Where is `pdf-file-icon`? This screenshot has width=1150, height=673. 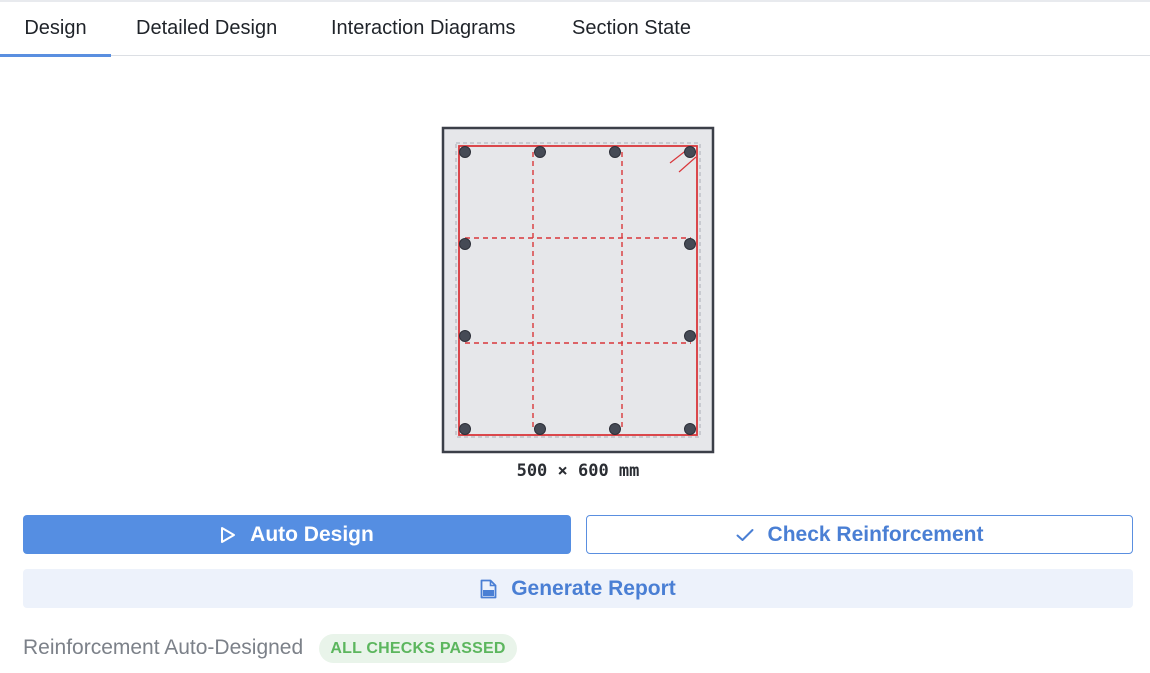 pdf-file-icon is located at coordinates (488, 589).